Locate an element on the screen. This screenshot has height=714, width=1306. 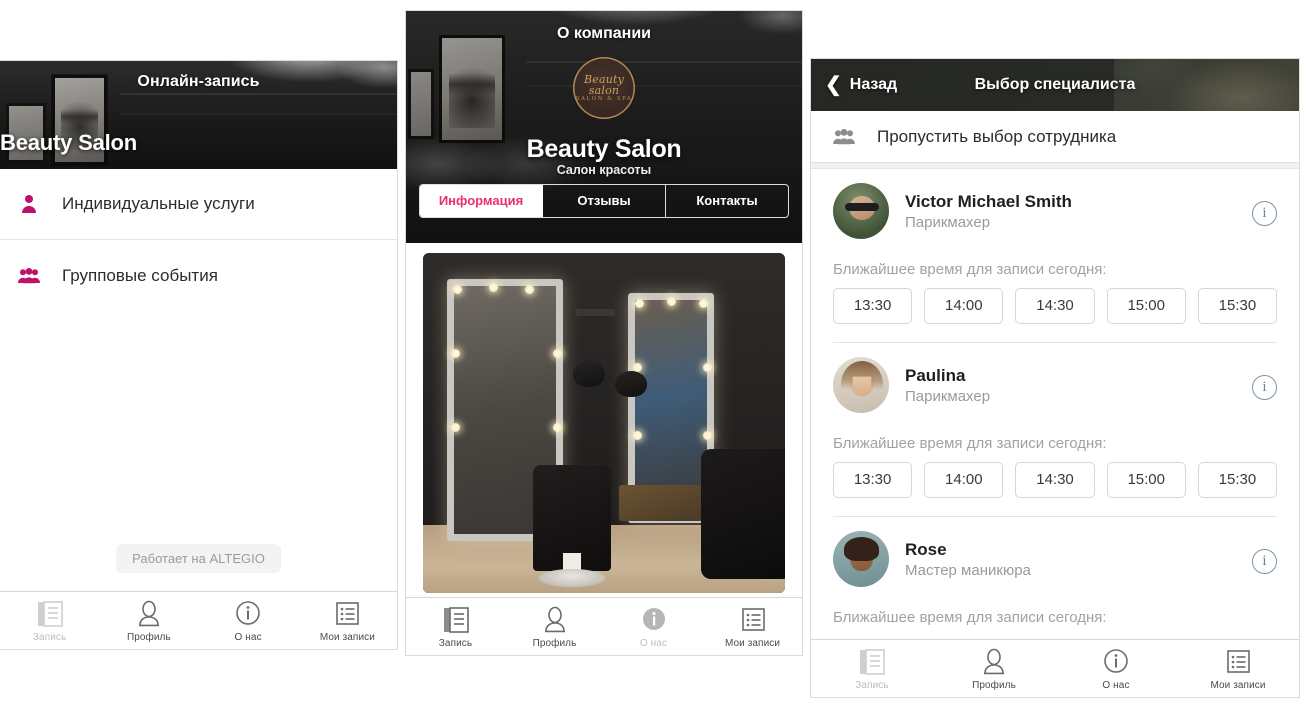
gallery-photo-barbershop is located at coordinates (604, 423).